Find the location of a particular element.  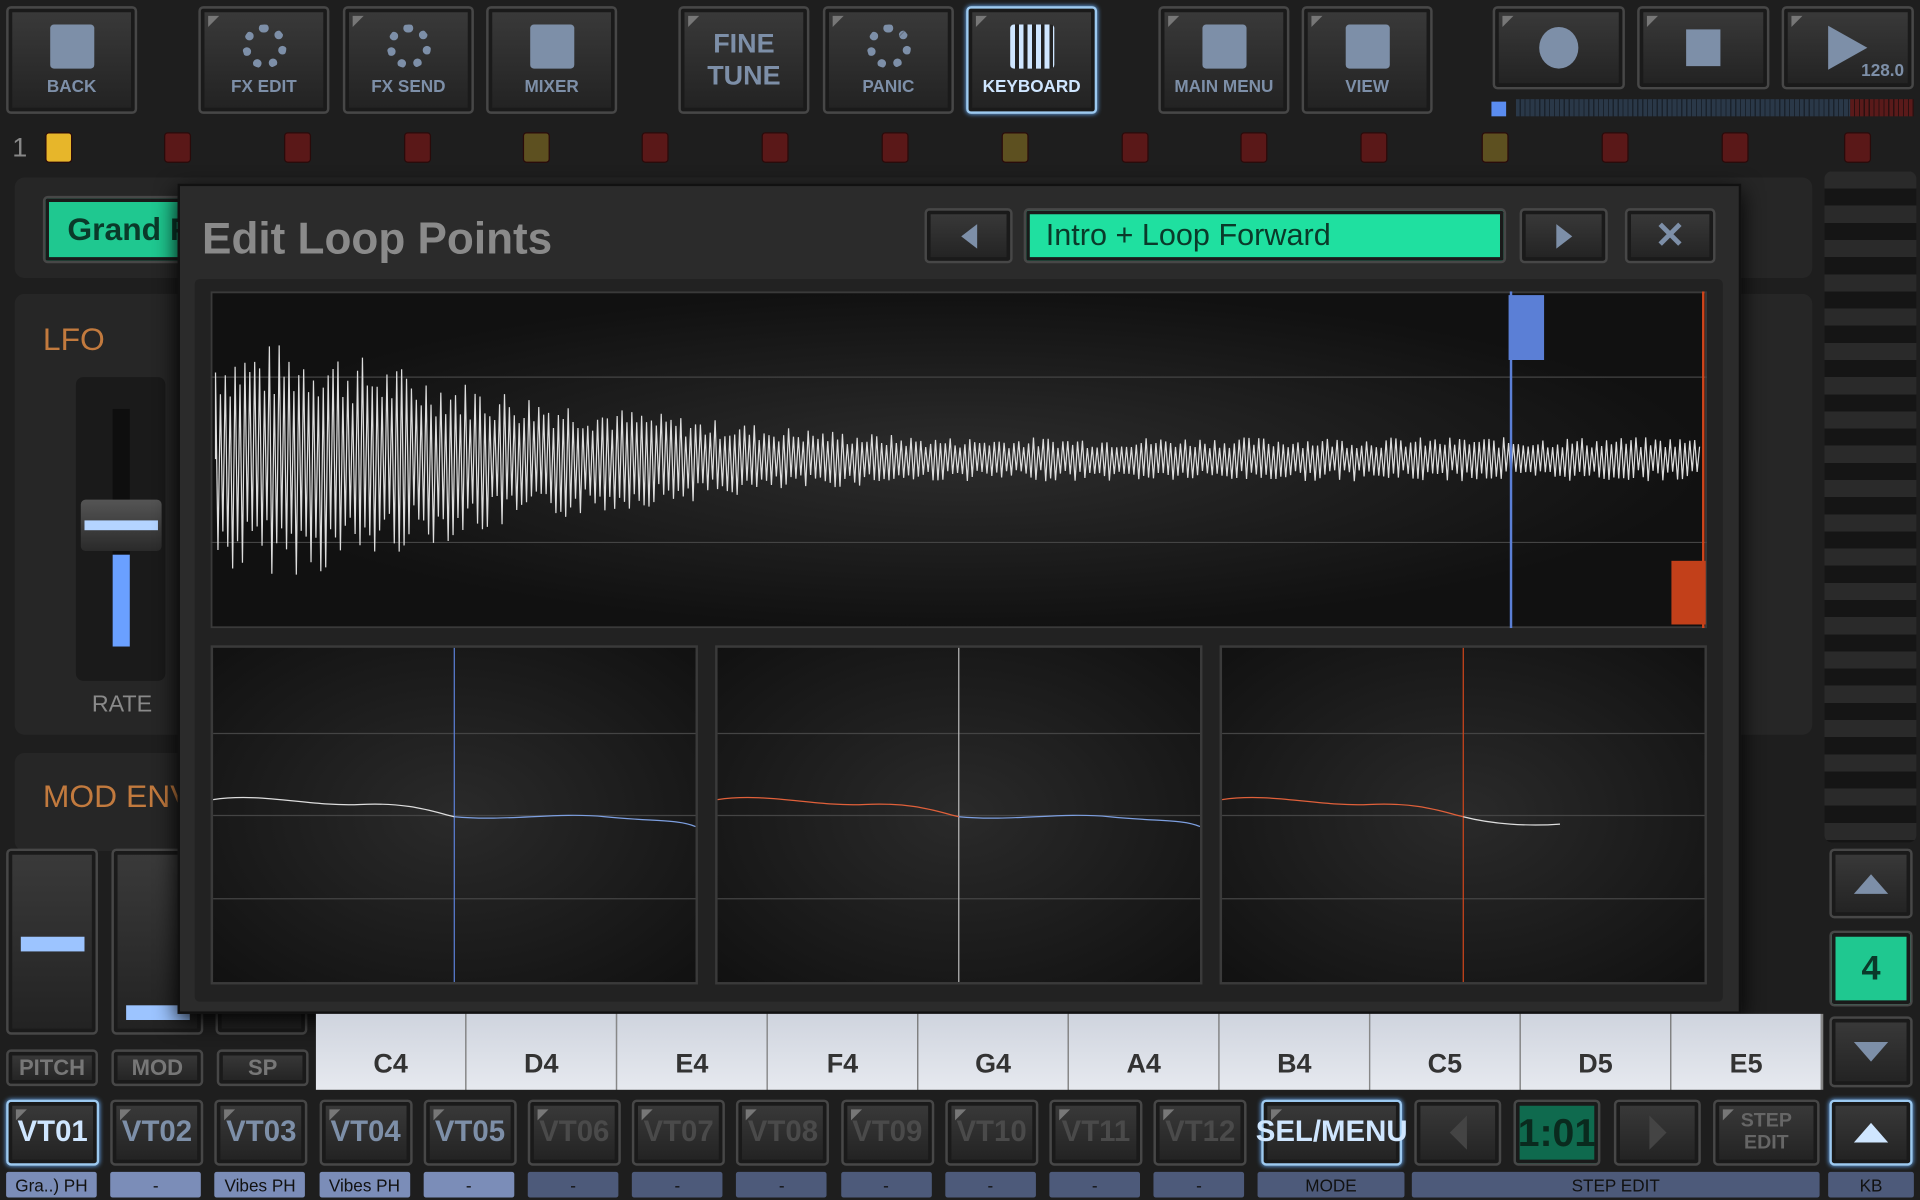

voice-vt03-button: VT03 is located at coordinates (261, 1132).